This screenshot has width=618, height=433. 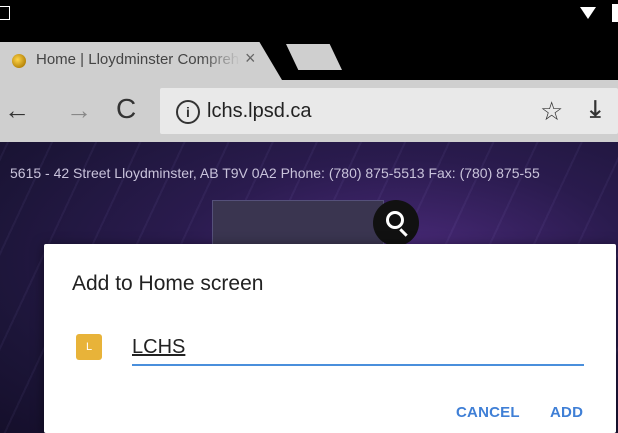 What do you see at coordinates (595, 110) in the screenshot?
I see `download-icon: ⤓` at bounding box center [595, 110].